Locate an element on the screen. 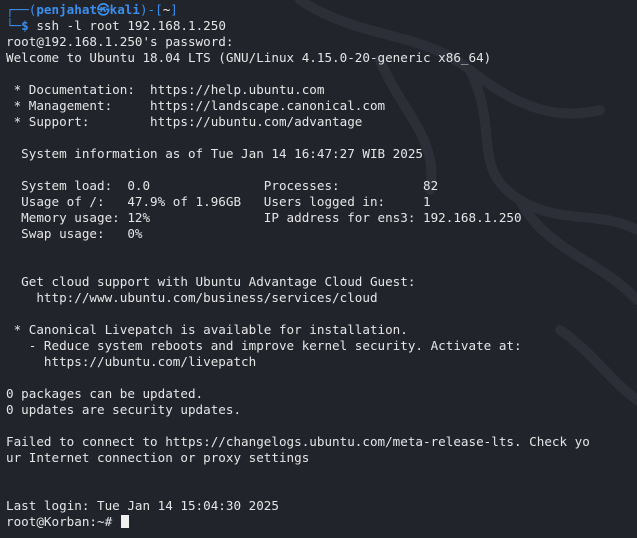  prompt-close-bracket: ] is located at coordinates (174, 9).